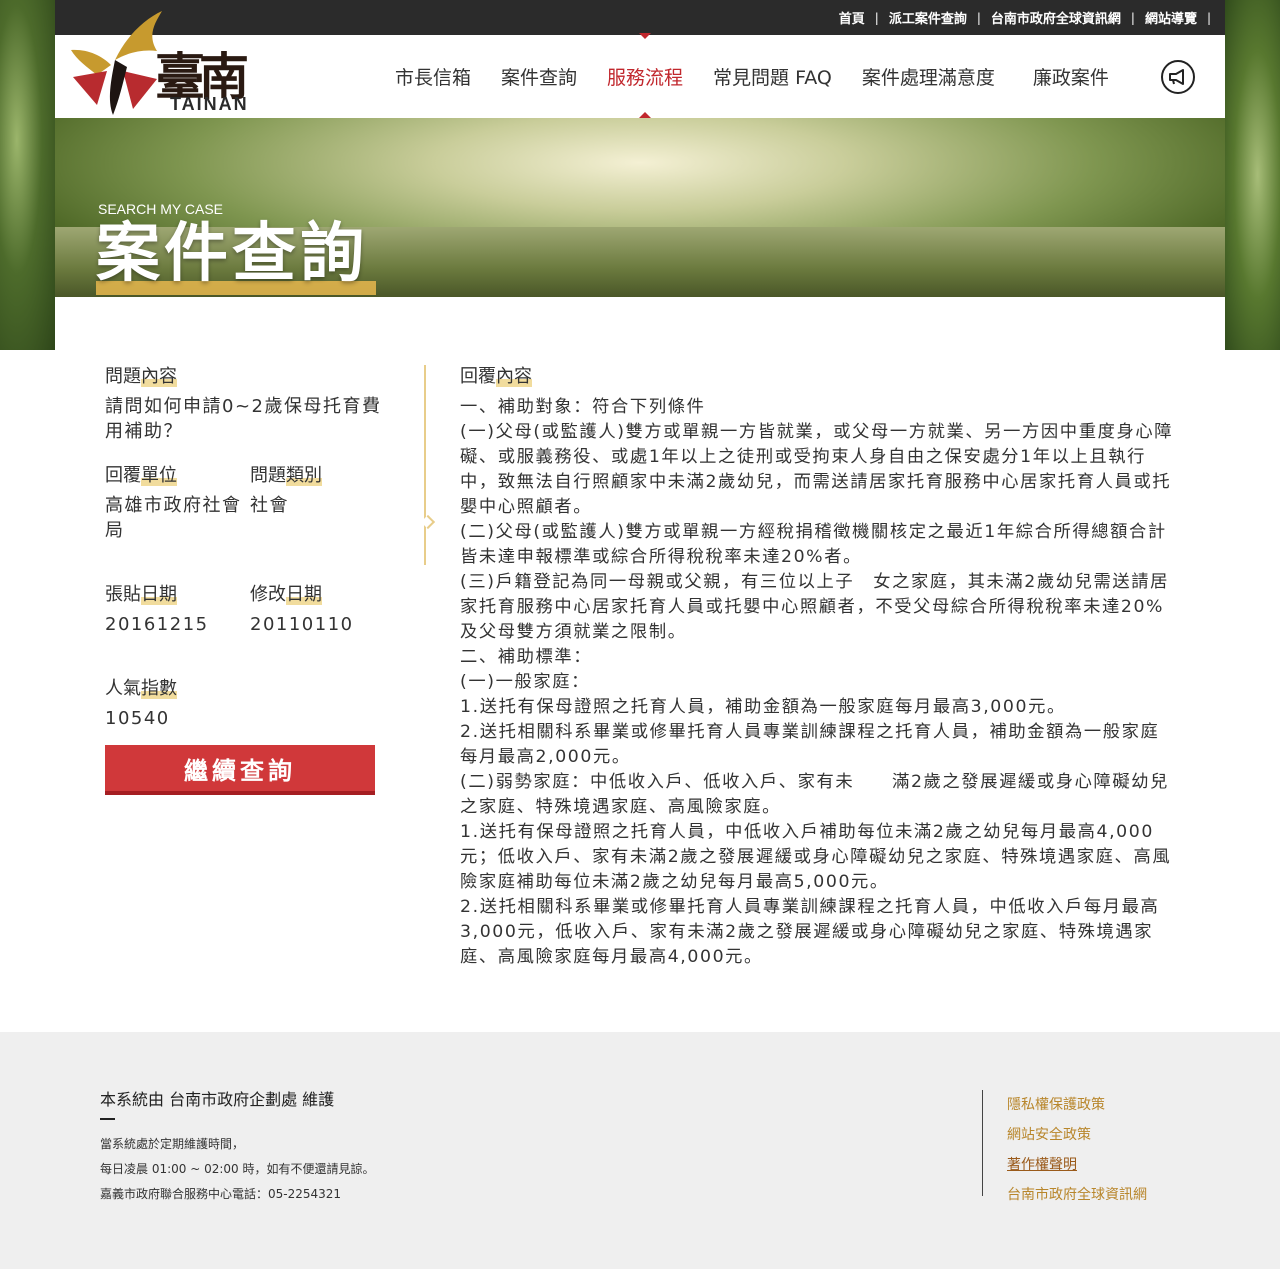 This screenshot has height=1269, width=1280. I want to click on footer-links: 隱私權保護政策 網站安全政策 著作權聲明 台南市政府全球資訊網, so click(1064, 1146).